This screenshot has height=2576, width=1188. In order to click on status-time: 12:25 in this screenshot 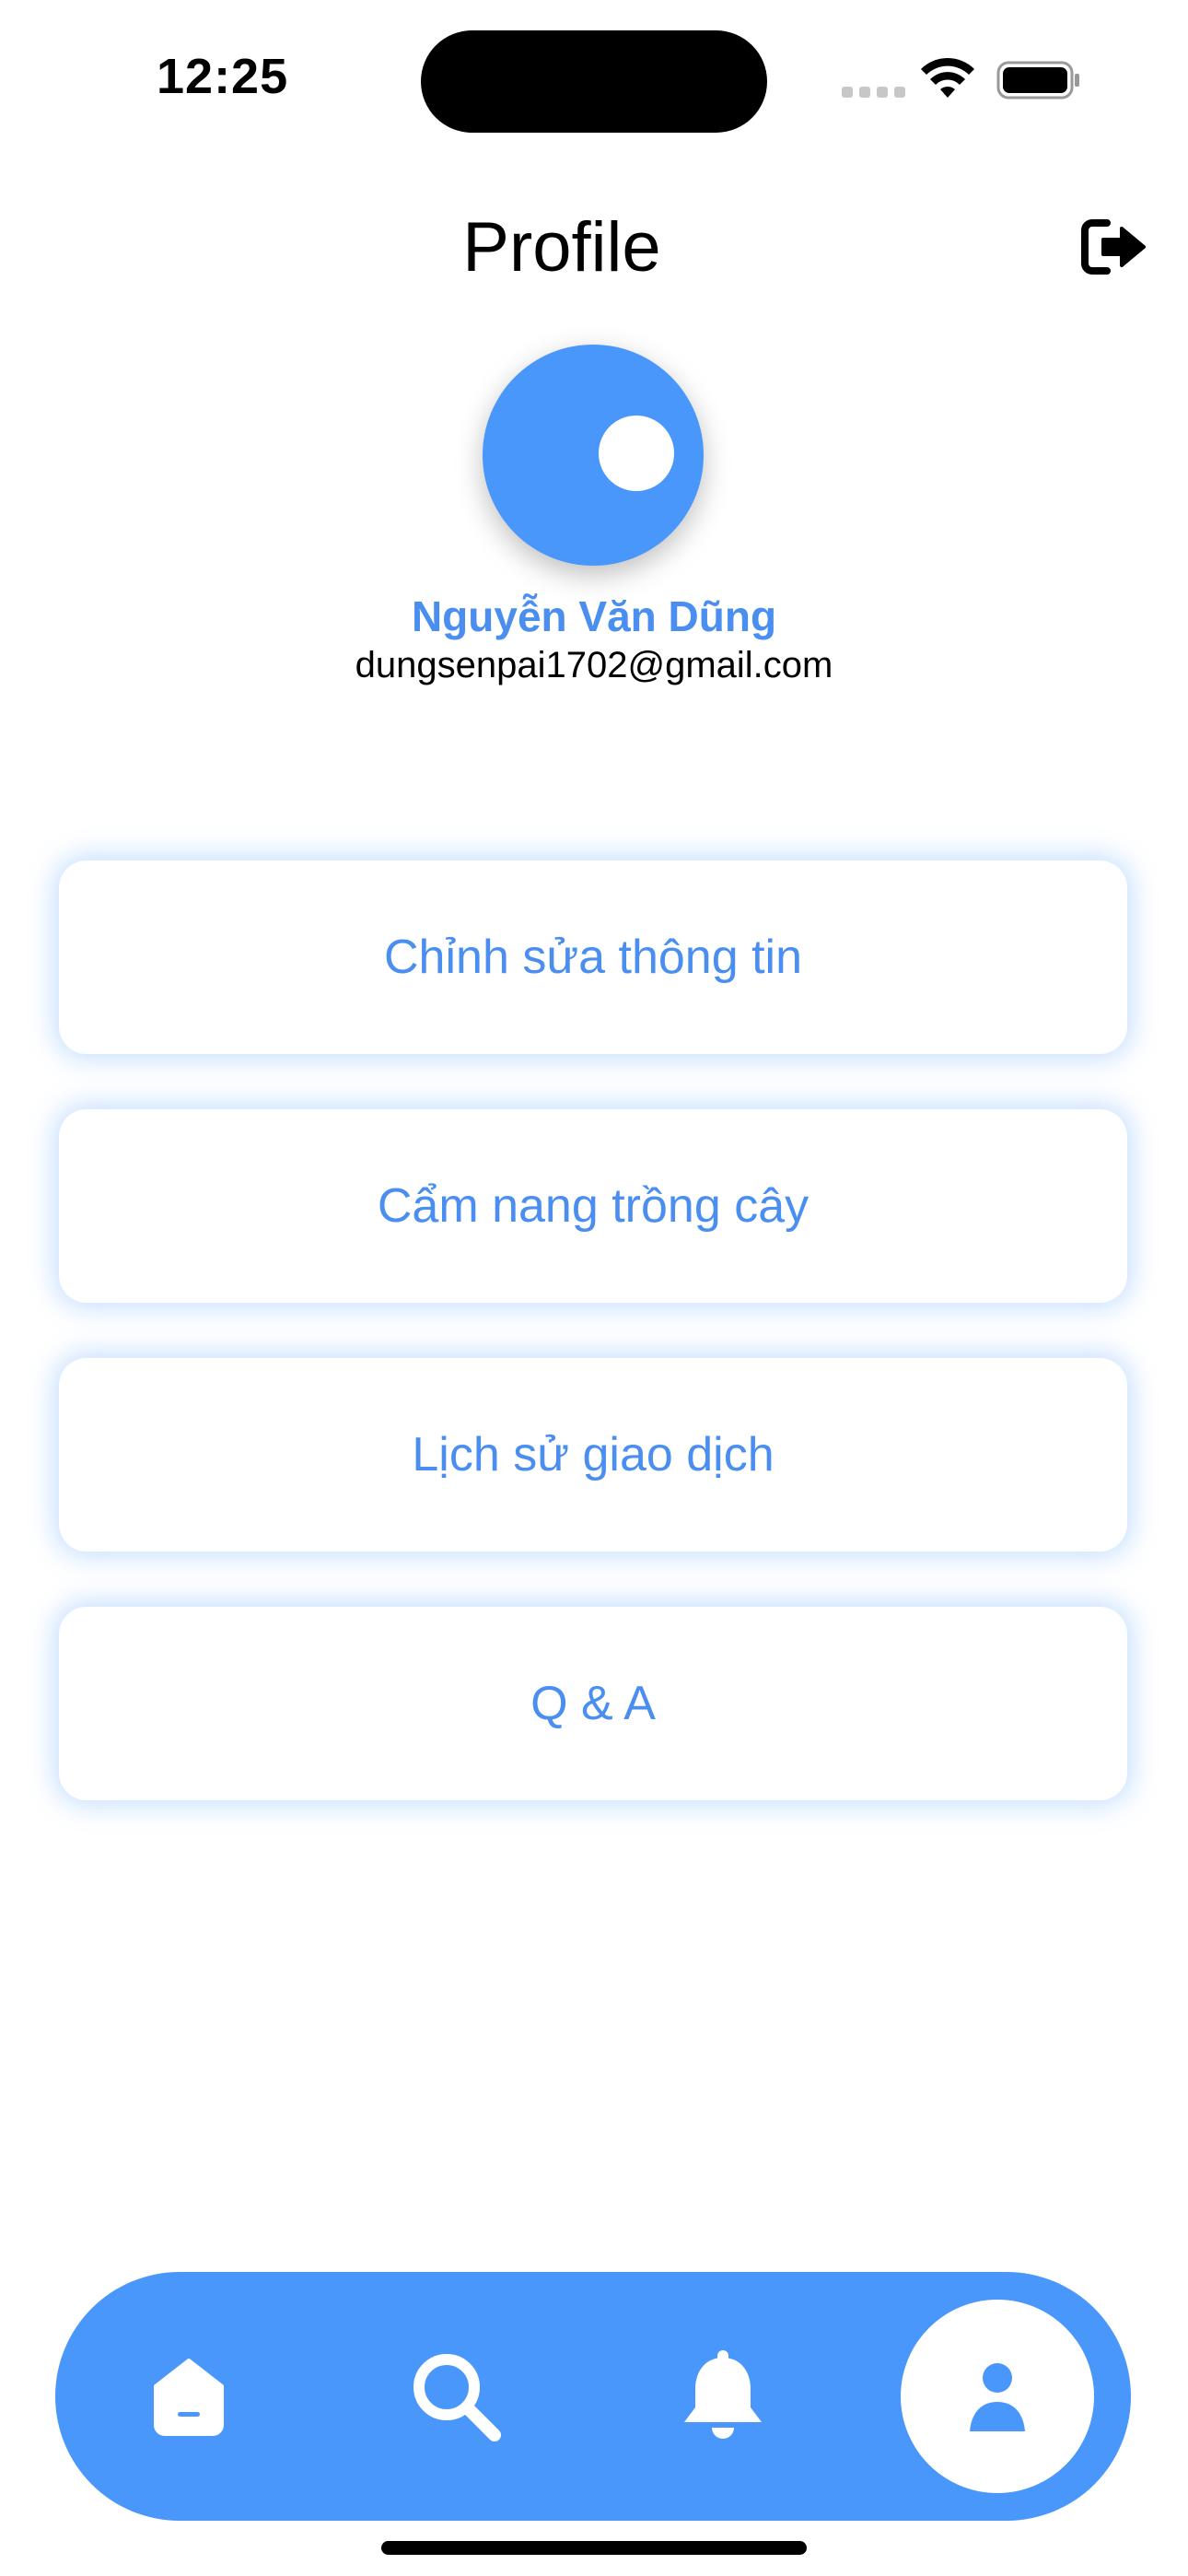, I will do `click(223, 76)`.